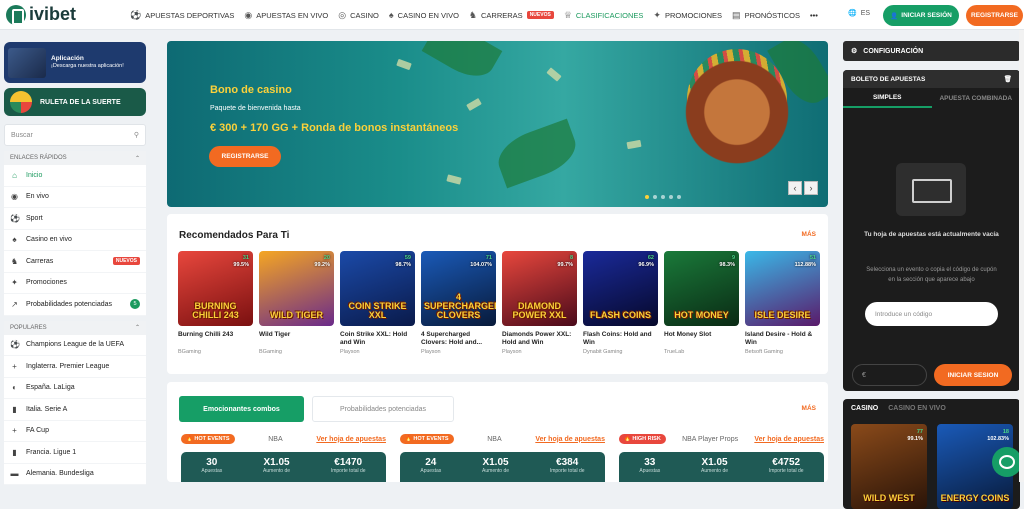 This screenshot has width=1024, height=509. I want to click on game-thumbnail: 8 99.7% DIAMOND POWER XXL, so click(539, 288).